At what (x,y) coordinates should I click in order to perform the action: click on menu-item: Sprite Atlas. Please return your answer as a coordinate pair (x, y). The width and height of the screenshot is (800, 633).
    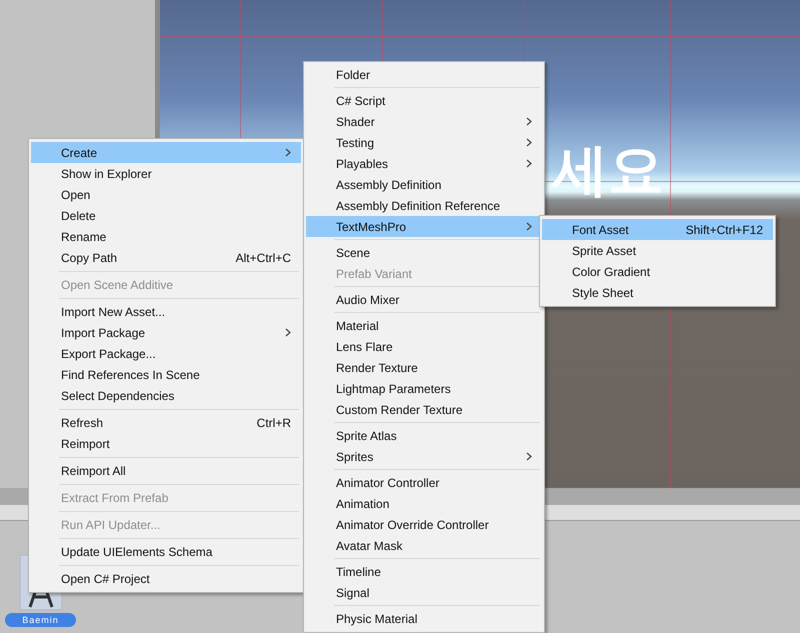
    Looking at the image, I should click on (424, 435).